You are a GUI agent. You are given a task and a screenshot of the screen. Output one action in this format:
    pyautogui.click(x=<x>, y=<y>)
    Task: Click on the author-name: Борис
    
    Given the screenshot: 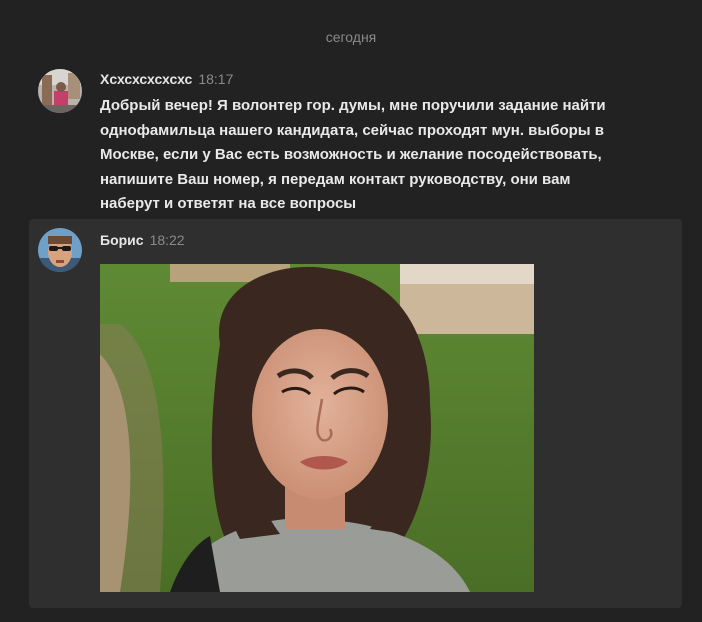 What is the action you would take?
    pyautogui.click(x=122, y=240)
    